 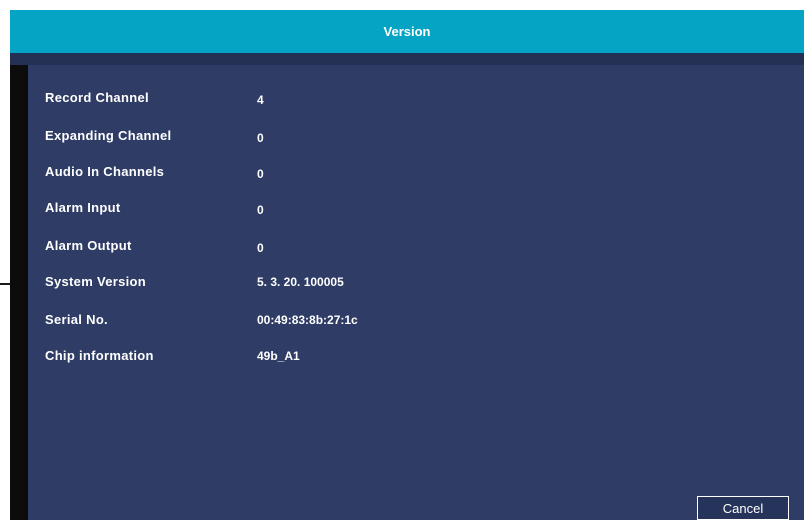 What do you see at coordinates (416, 210) in the screenshot?
I see `info-row-alarm-input: Alarm Input 0` at bounding box center [416, 210].